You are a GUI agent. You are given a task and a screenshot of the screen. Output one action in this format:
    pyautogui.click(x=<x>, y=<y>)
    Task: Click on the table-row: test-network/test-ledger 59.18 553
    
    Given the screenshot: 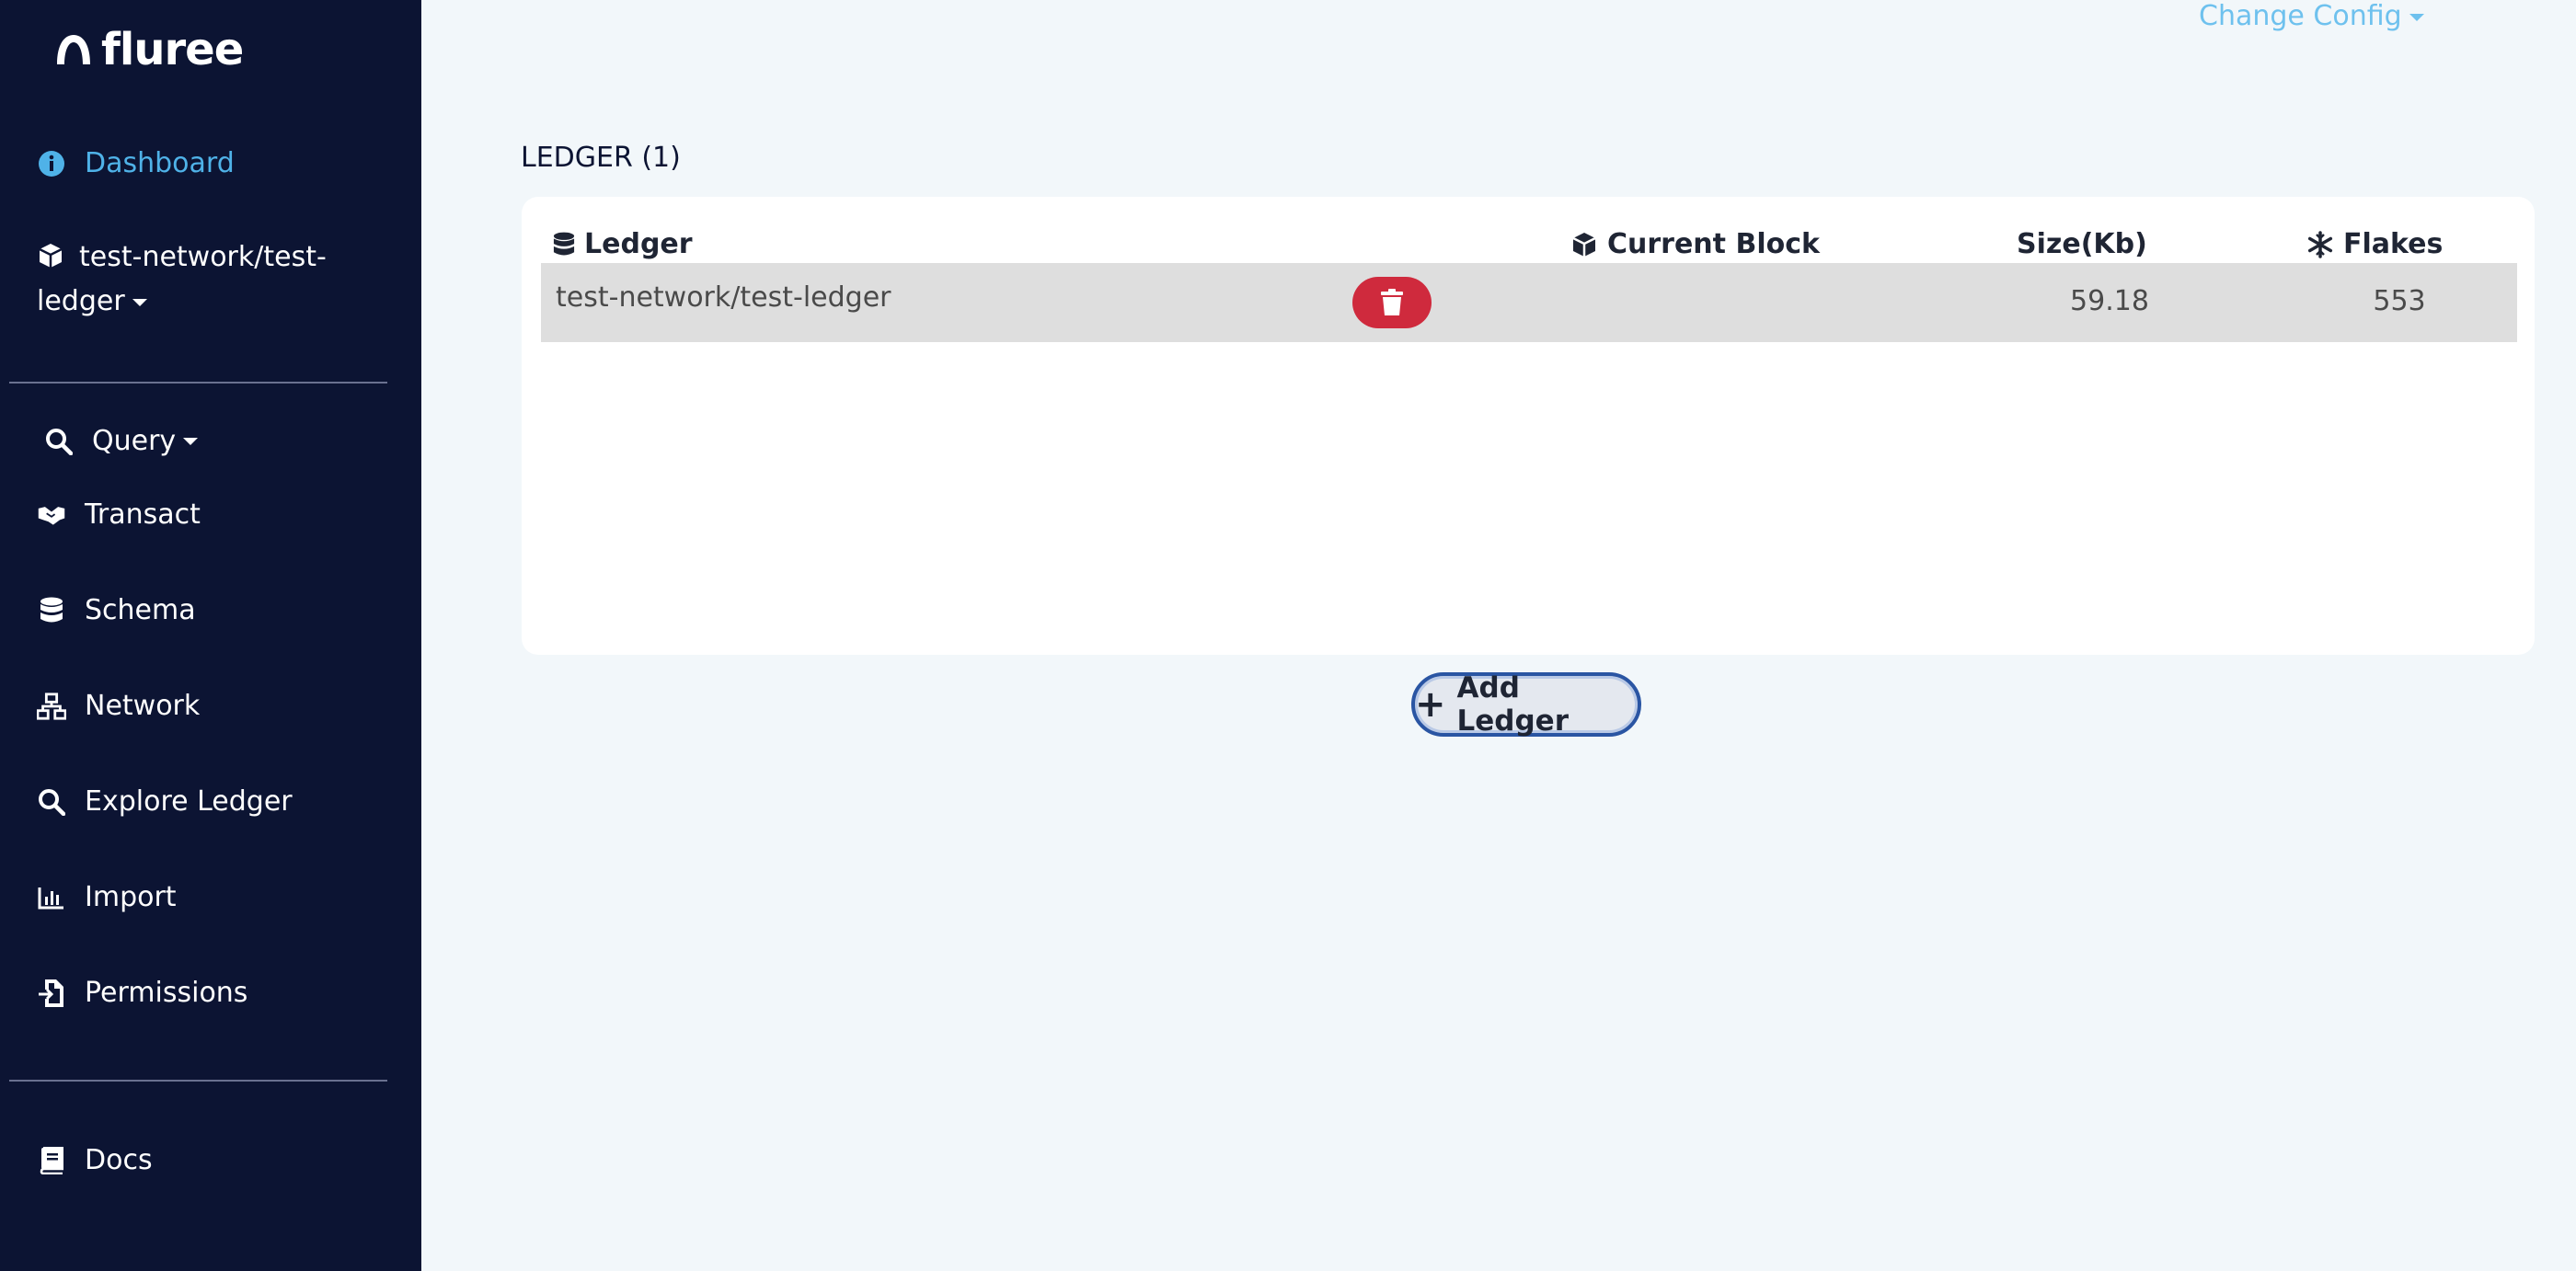 What is the action you would take?
    pyautogui.click(x=1529, y=302)
    